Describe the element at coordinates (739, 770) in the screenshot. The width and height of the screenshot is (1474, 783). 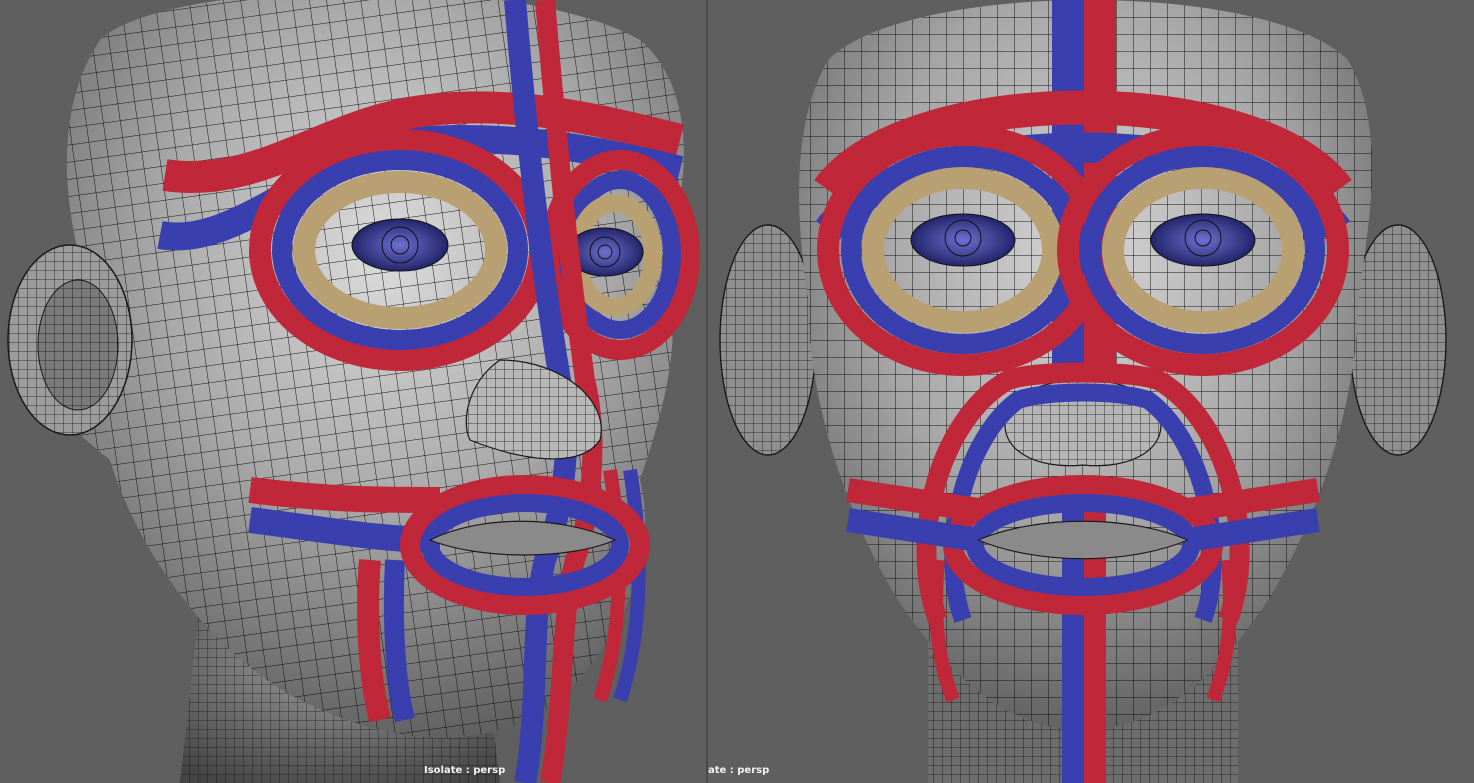
I see `camera-label: ate : persp` at that location.